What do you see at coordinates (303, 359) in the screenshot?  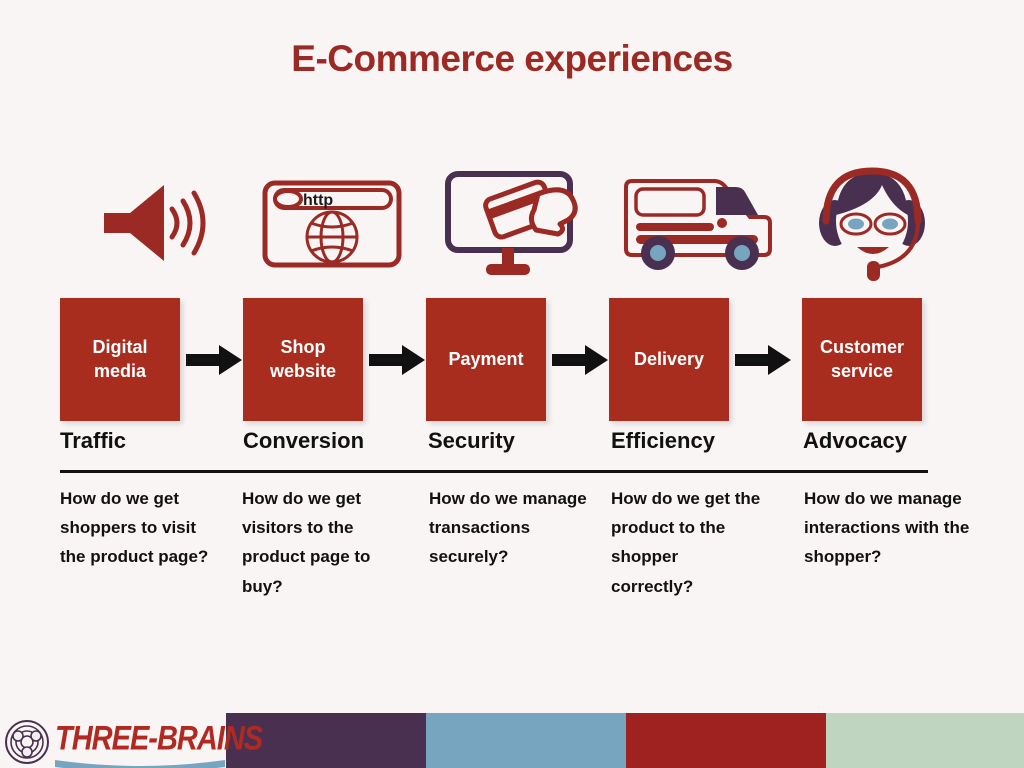 I see `process-box-shop-website: Shop website` at bounding box center [303, 359].